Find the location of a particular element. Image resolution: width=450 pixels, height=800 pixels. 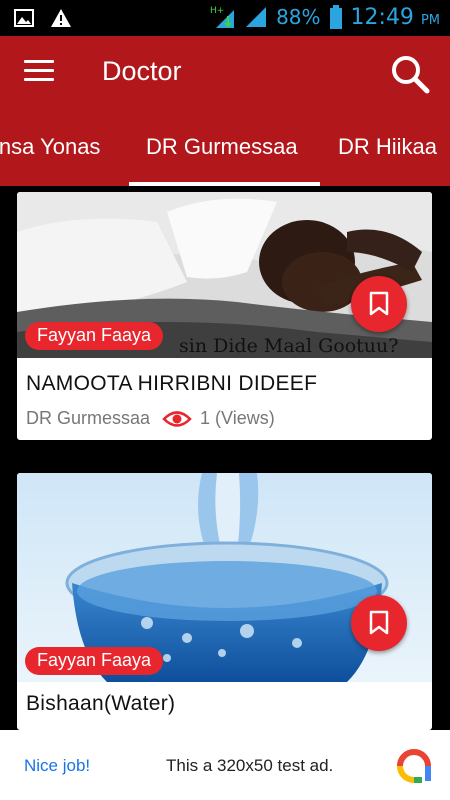

signal-icon is located at coordinates (256, 17).